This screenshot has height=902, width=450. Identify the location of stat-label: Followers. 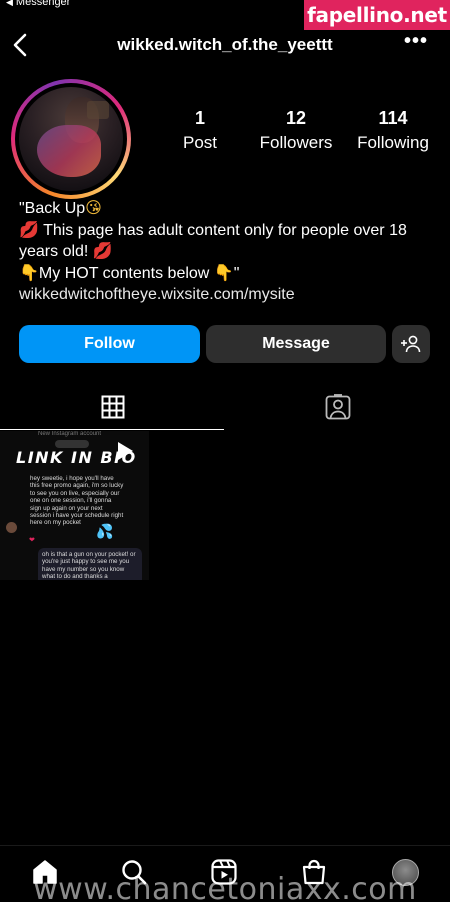
(296, 142).